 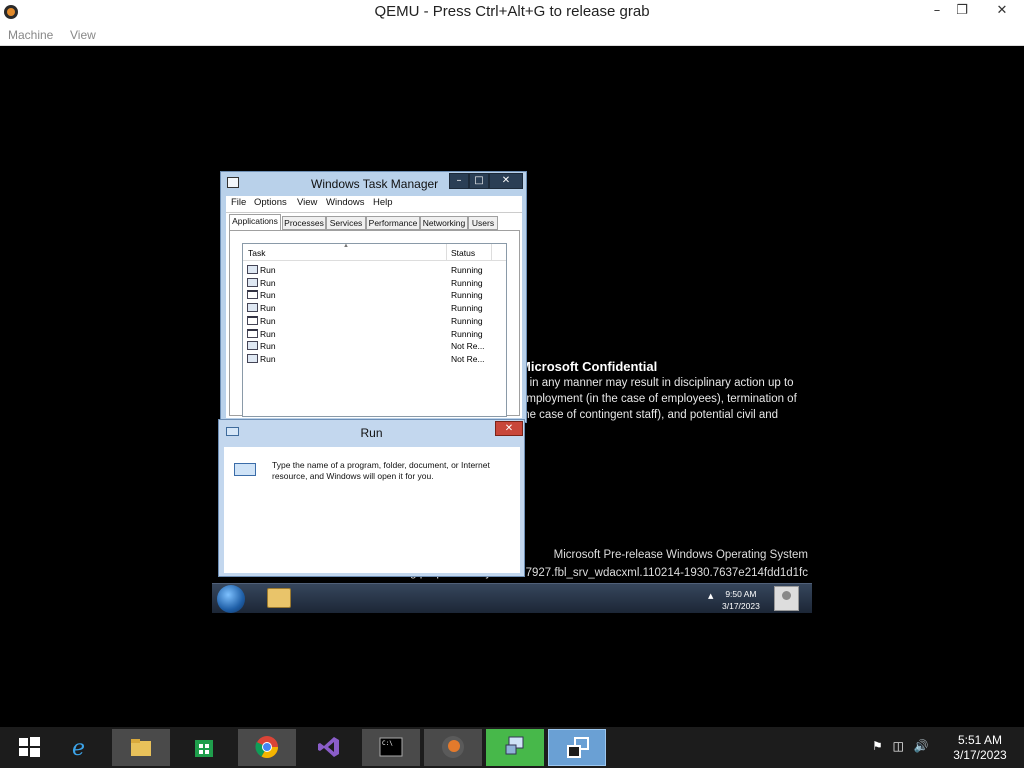 What do you see at coordinates (329, 747) in the screenshot?
I see `taskbar-visual-studio` at bounding box center [329, 747].